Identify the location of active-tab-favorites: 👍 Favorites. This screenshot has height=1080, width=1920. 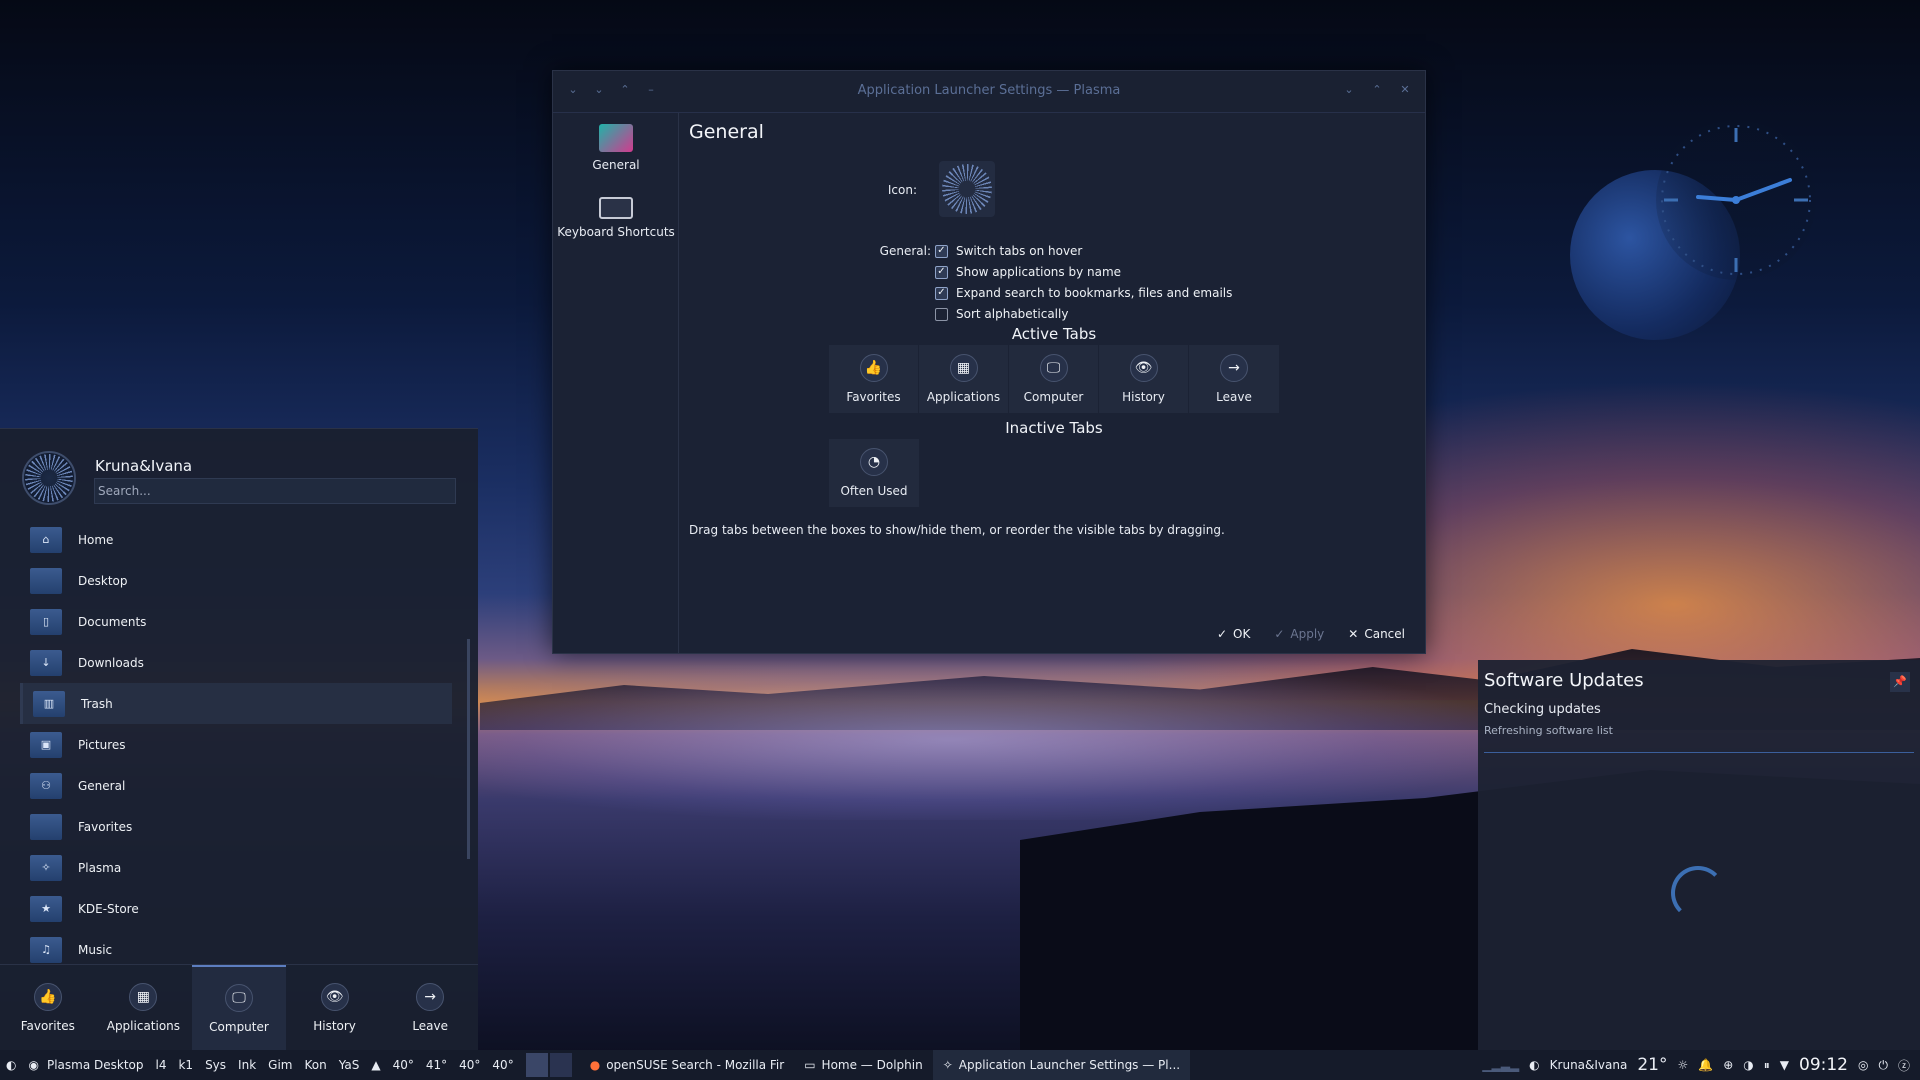
(874, 379).